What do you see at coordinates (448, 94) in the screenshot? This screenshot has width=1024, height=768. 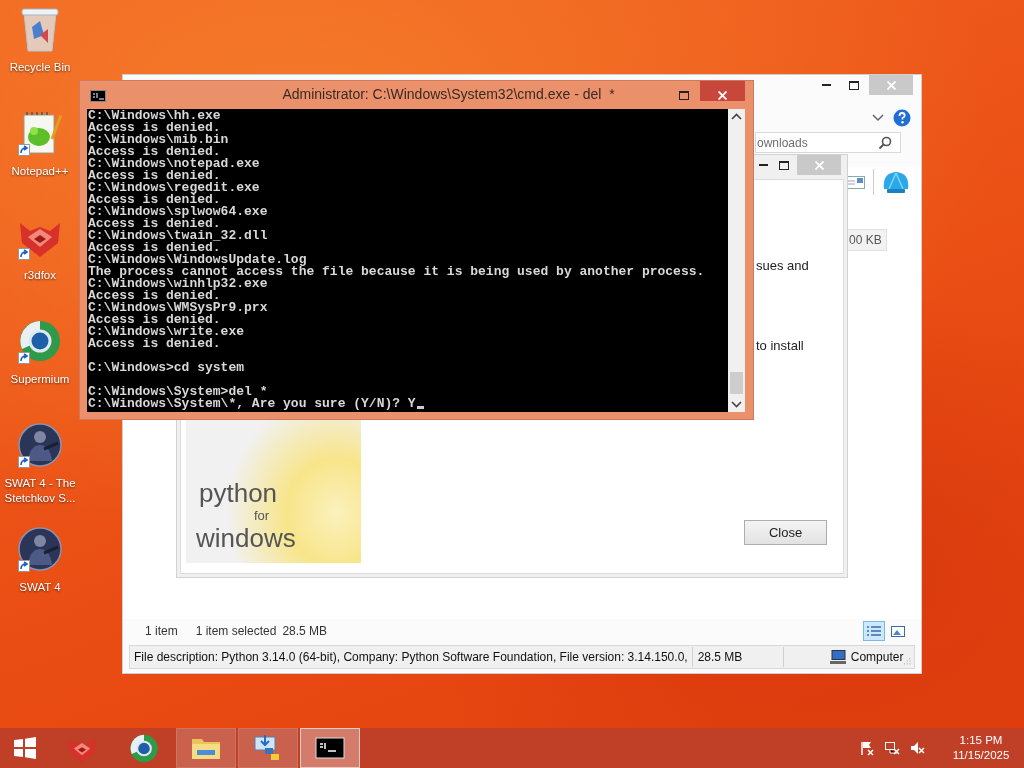 I see `window-title: Administrator: C:\Windows\System32\cmd.exe - del *` at bounding box center [448, 94].